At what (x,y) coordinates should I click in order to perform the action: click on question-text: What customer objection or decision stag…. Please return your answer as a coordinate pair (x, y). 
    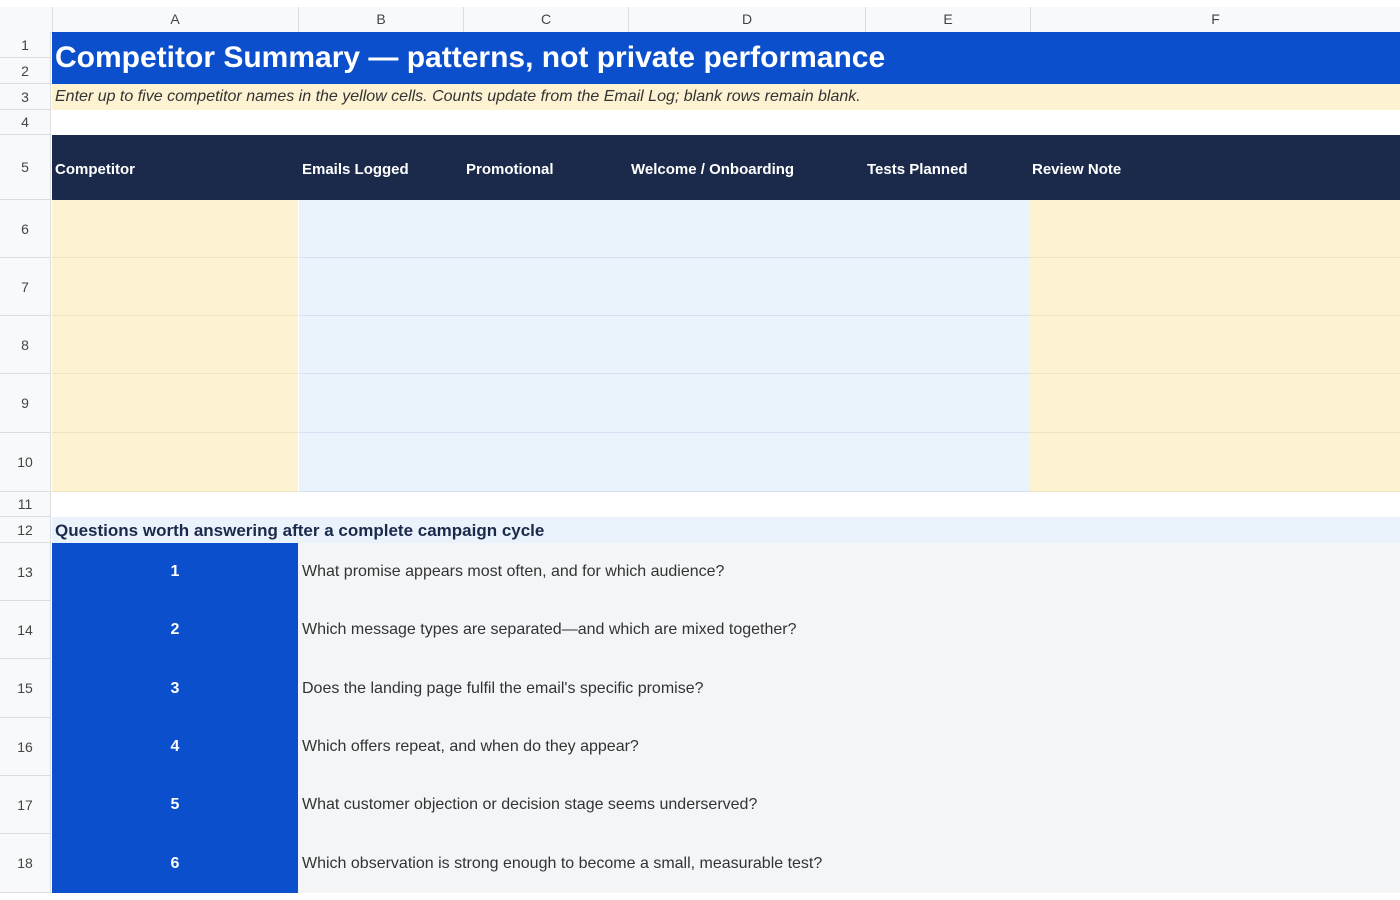
    Looking at the image, I should click on (529, 805).